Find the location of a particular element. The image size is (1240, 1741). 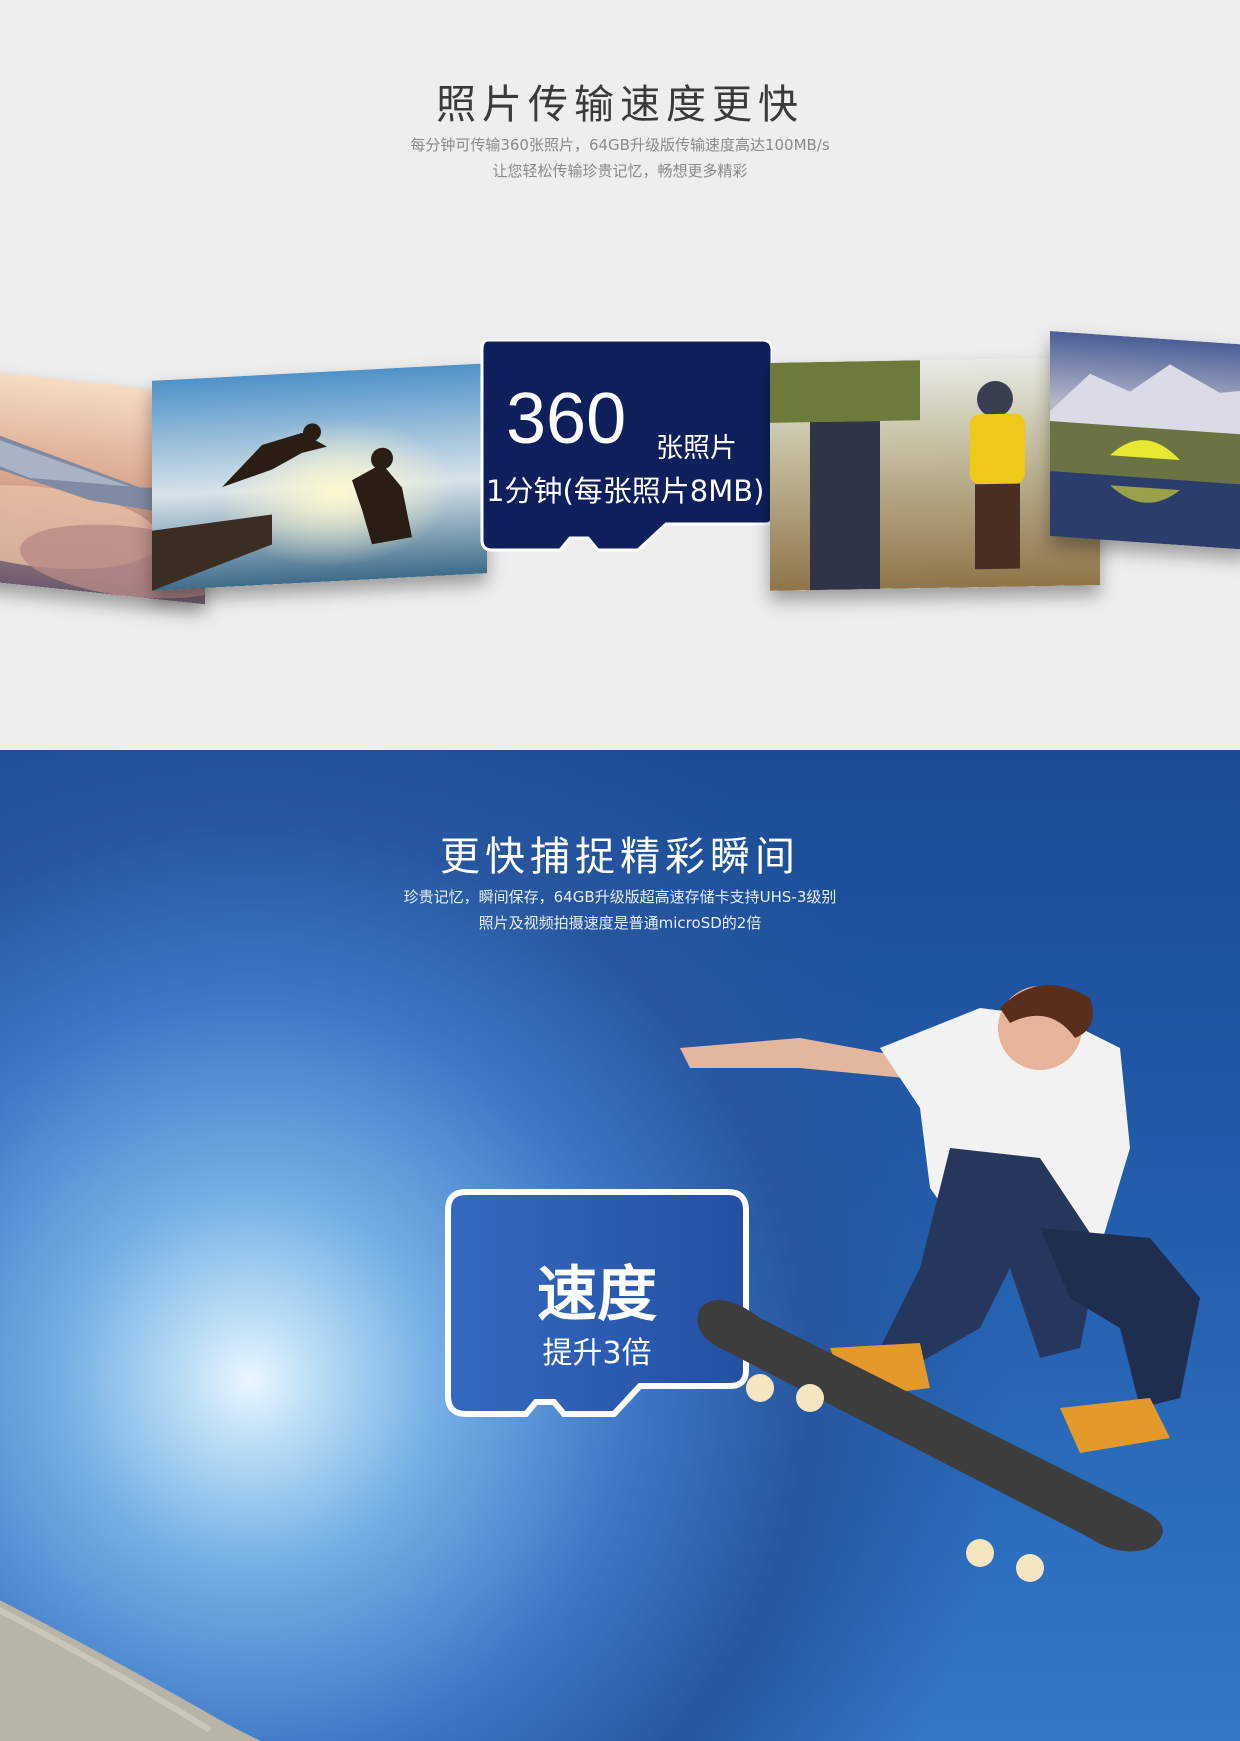

section2-subtitle-line1: 珍贵记忆，瞬间保存，64GB升级版超高速存储卡支持UHS-3级别 is located at coordinates (620, 897).